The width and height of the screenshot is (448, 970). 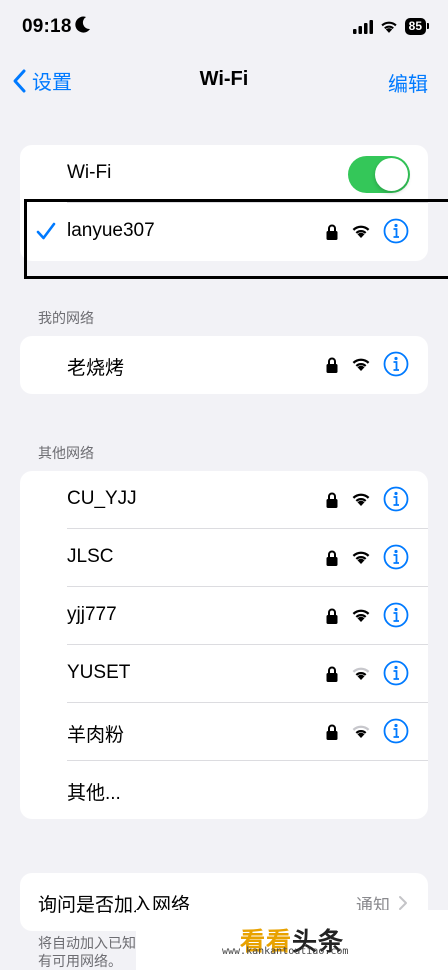 What do you see at coordinates (102, 498) in the screenshot?
I see `network-name: CU_YJJ` at bounding box center [102, 498].